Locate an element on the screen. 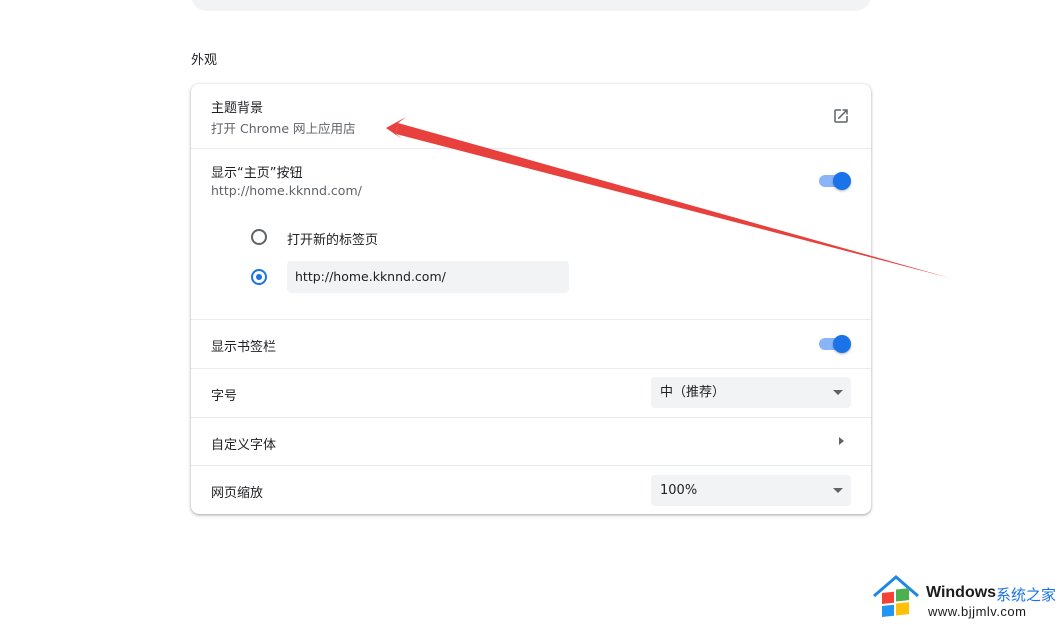  chevron-right-icon is located at coordinates (841, 441).